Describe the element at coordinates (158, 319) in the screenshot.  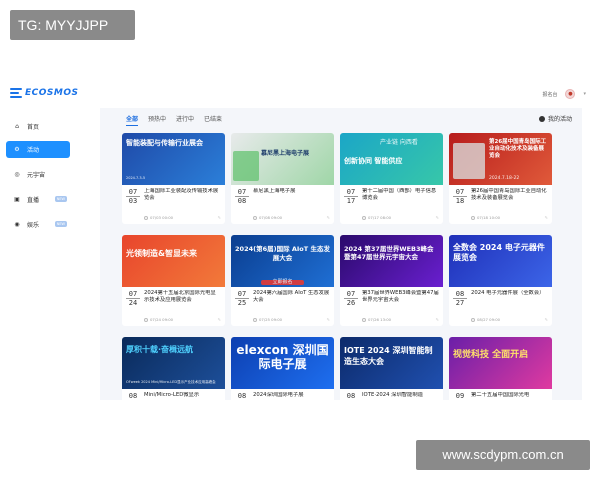
I see `event-time: 07/24 09:00` at that location.